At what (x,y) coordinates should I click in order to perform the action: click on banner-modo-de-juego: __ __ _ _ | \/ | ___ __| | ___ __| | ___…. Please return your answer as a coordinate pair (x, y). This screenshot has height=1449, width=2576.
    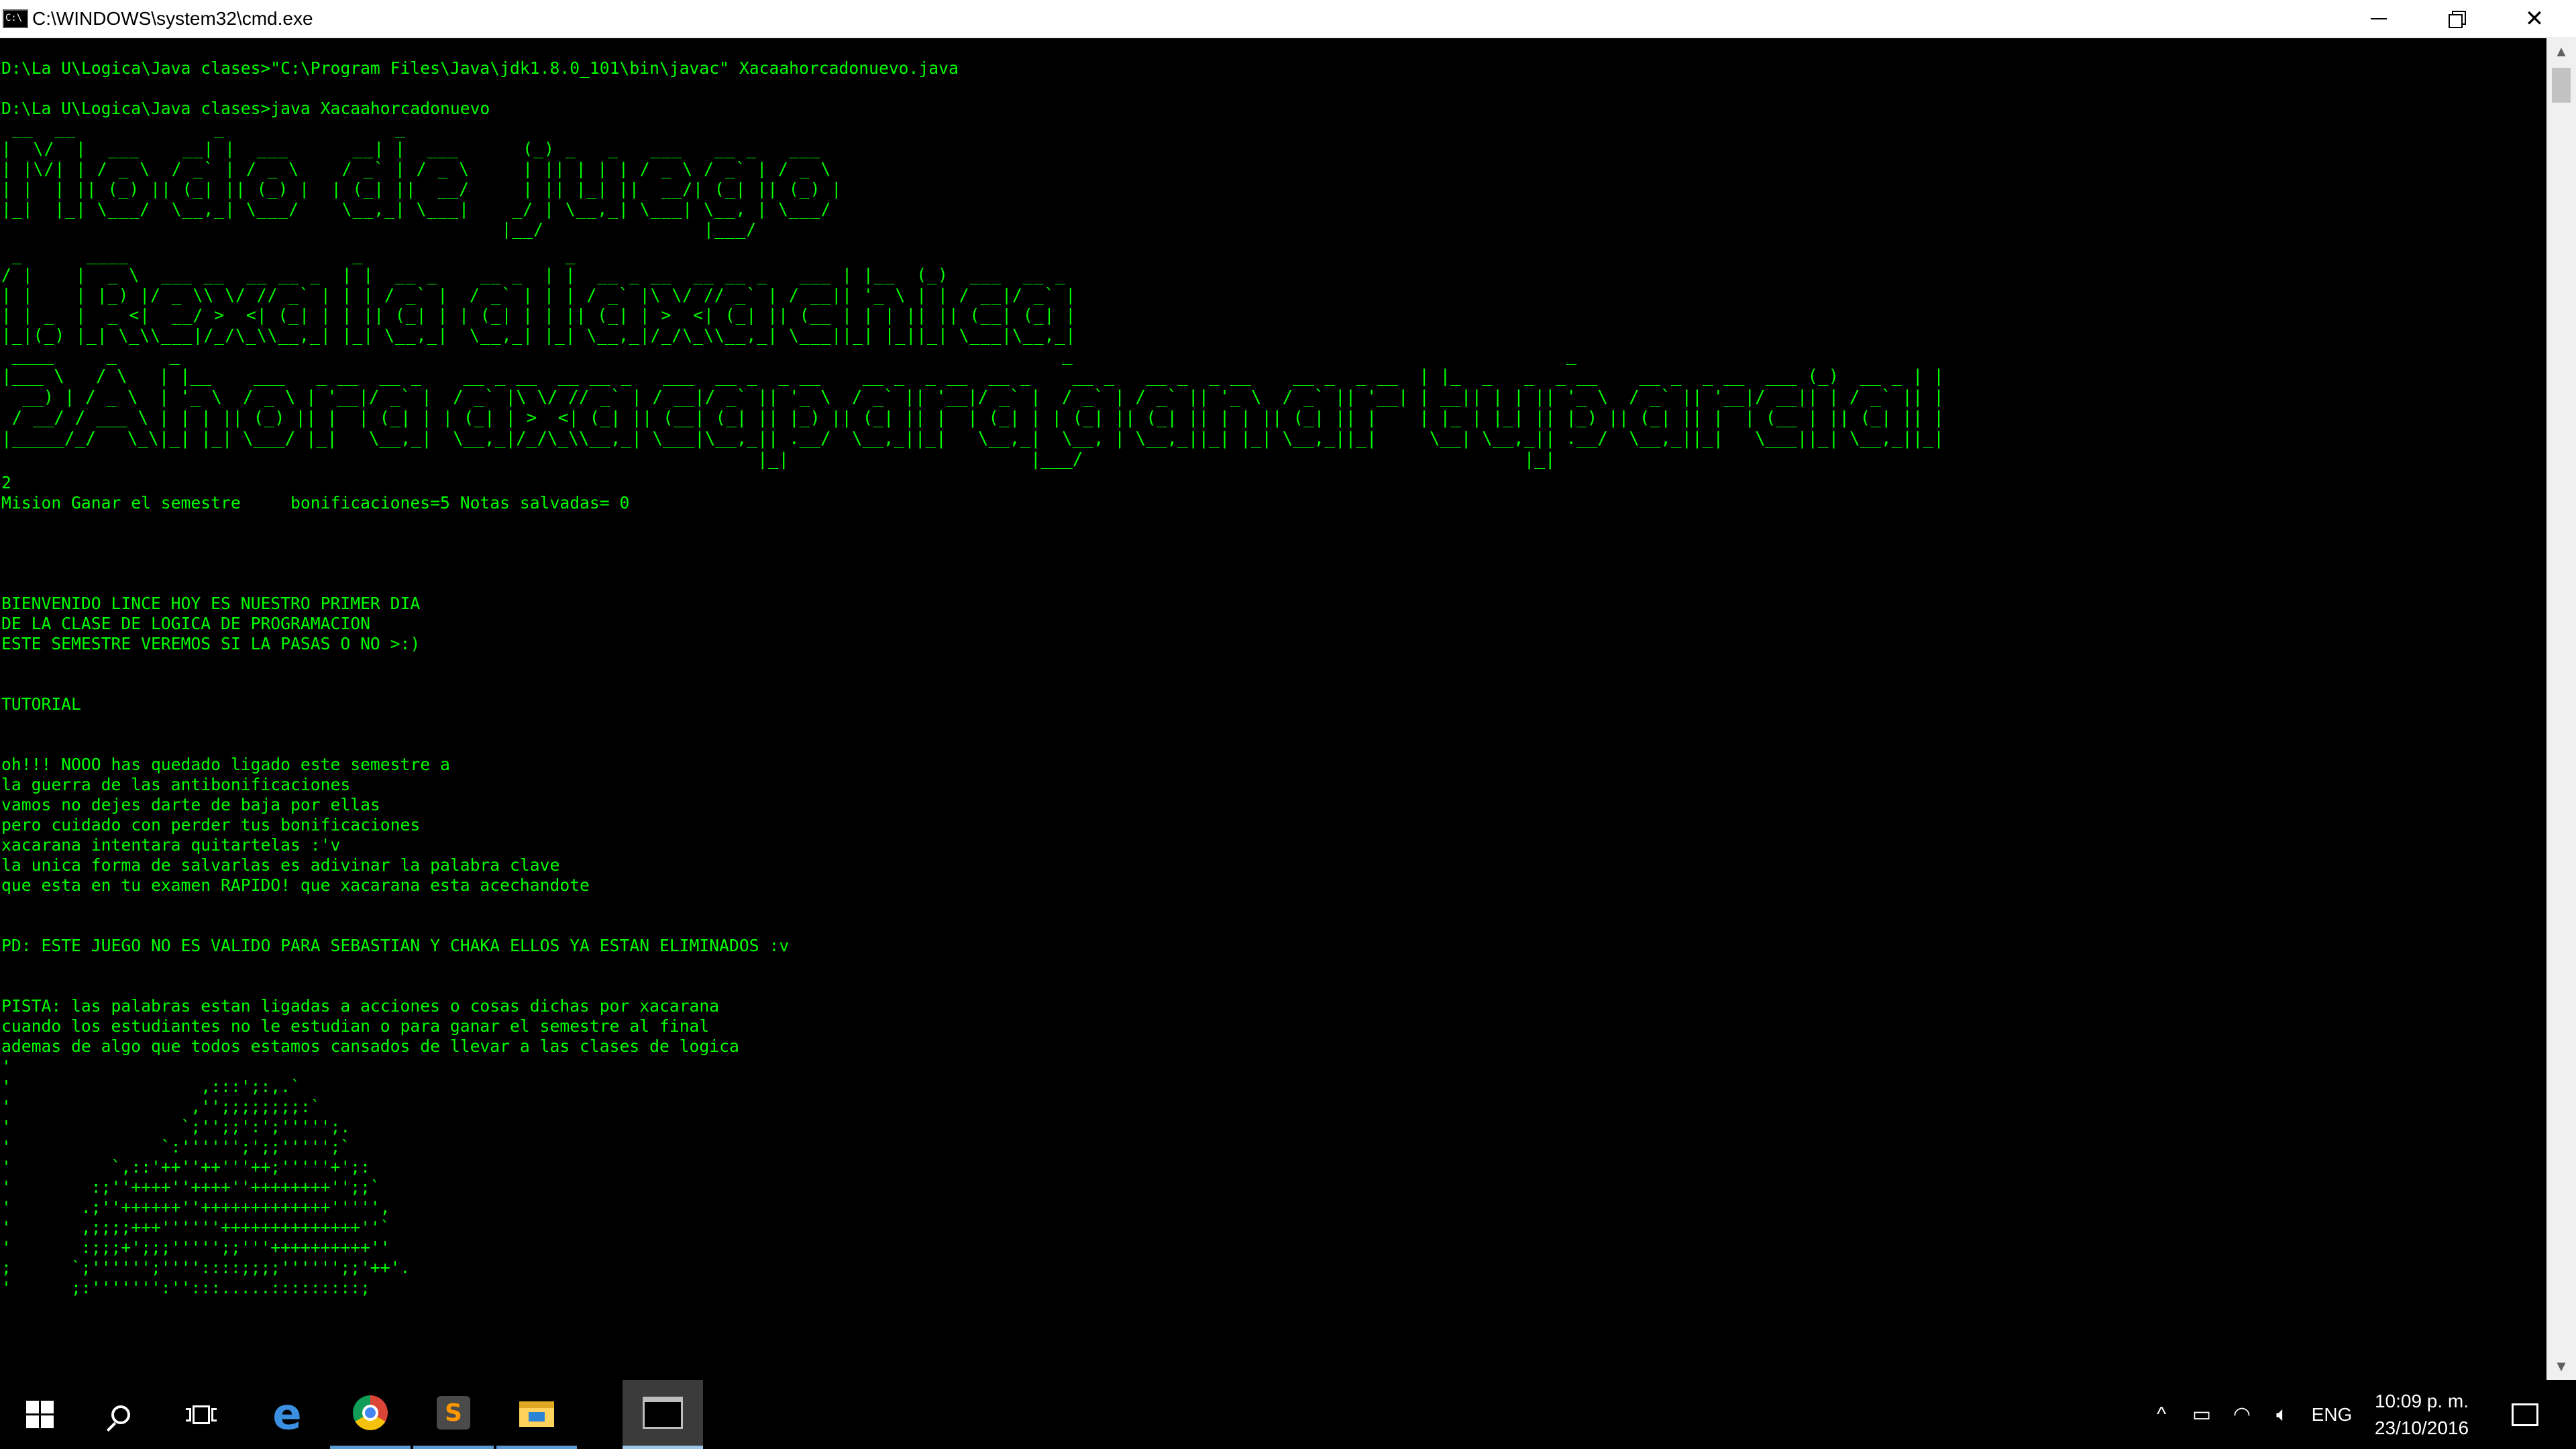
    Looking at the image, I should click on (422, 179).